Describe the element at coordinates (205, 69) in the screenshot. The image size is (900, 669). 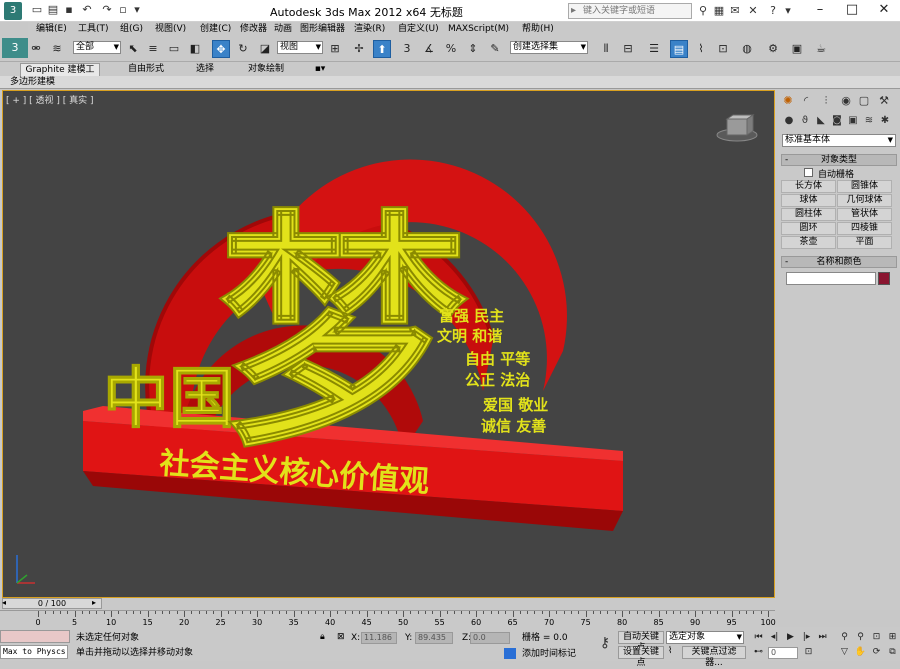
I see `tab-selection: 选择` at that location.